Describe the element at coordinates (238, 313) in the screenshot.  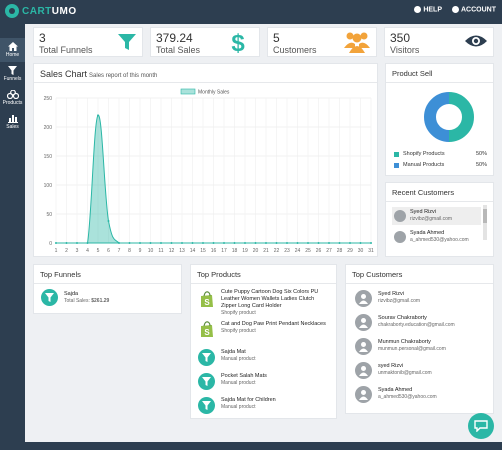
I see `product-type: Shopify product` at that location.